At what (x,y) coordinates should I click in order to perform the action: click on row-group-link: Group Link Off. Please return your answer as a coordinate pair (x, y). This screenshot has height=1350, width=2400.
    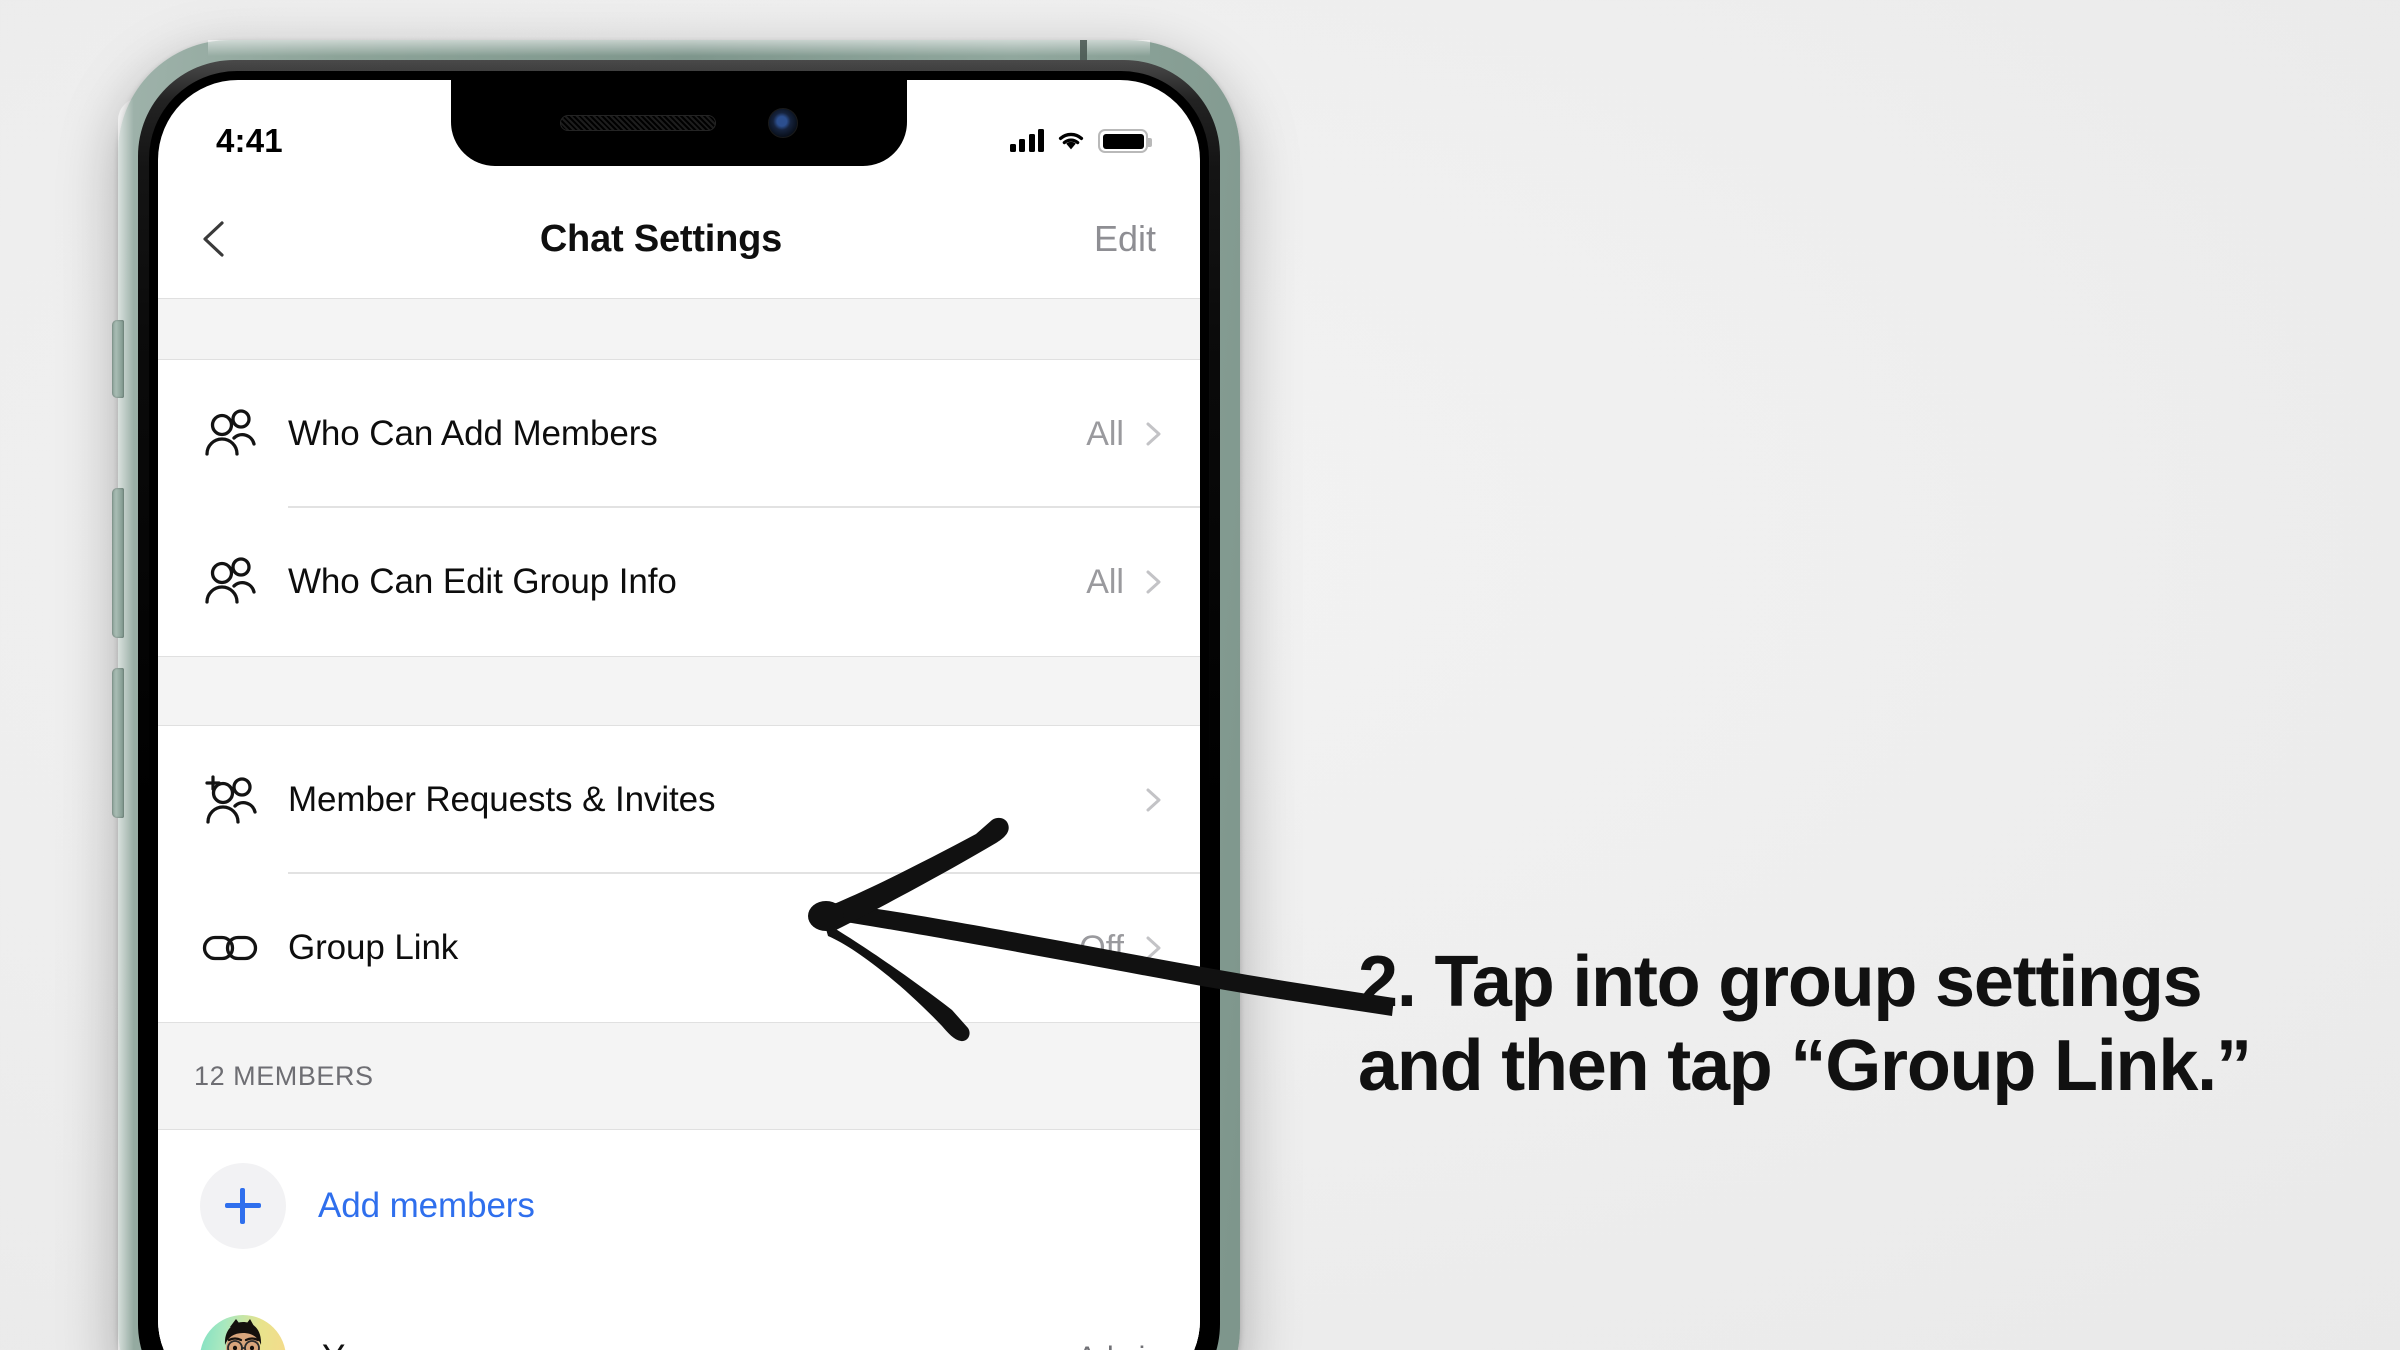
    Looking at the image, I should click on (679, 948).